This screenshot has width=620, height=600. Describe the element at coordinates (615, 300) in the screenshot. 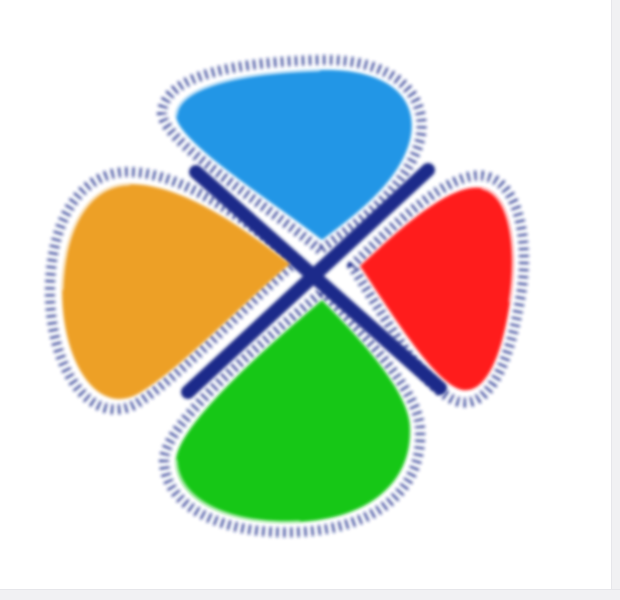

I see `window-right-edge` at that location.